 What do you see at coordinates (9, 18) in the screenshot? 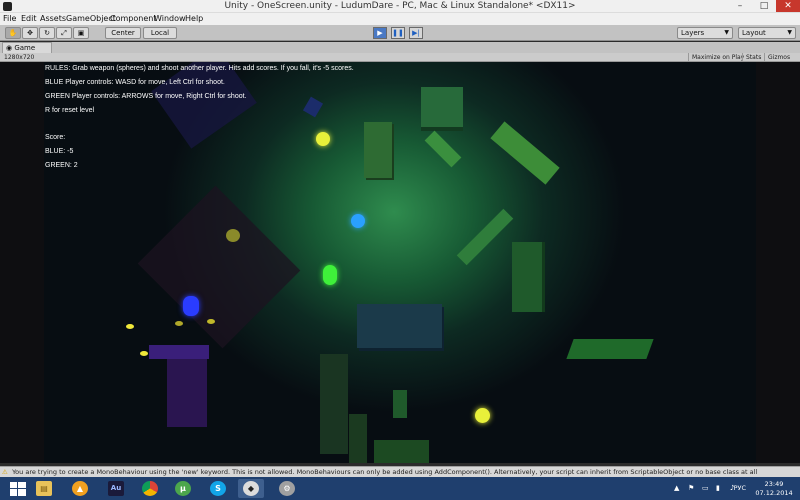
I see `menu-file: File` at bounding box center [9, 18].